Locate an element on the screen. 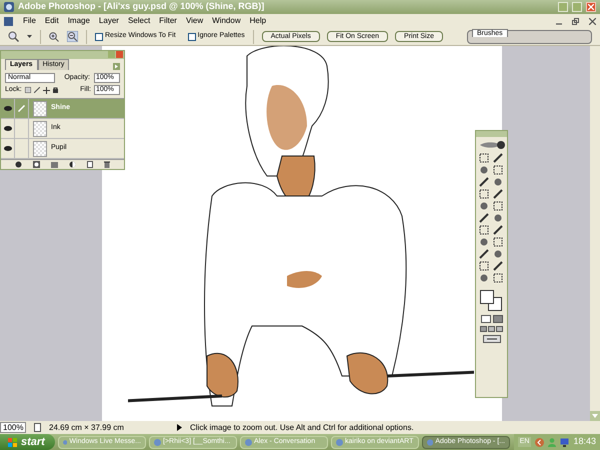 This screenshot has width=600, height=450. close-button is located at coordinates (591, 7).